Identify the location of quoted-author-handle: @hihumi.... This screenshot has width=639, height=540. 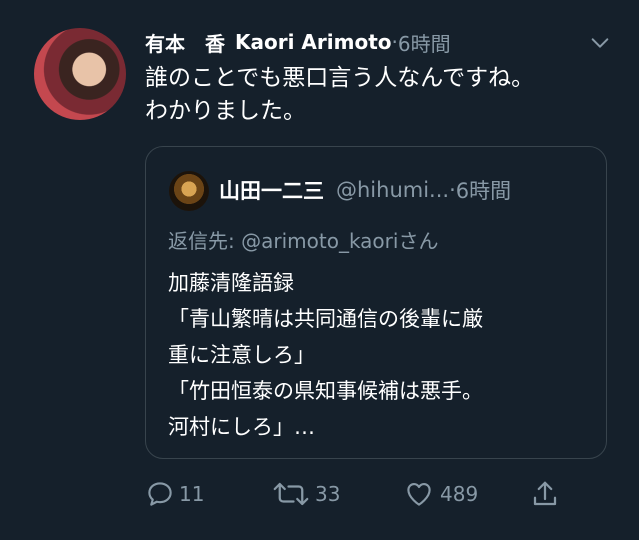
(393, 190).